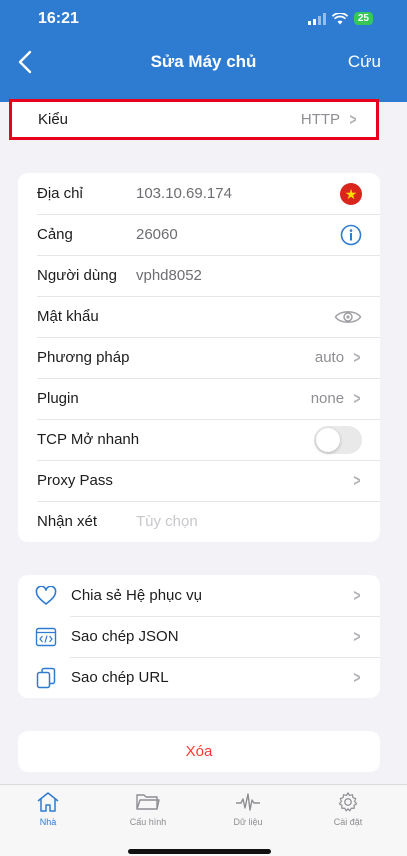 The height and width of the screenshot is (856, 407). Describe the element at coordinates (329, 357) in the screenshot. I see `method-value: auto` at that location.